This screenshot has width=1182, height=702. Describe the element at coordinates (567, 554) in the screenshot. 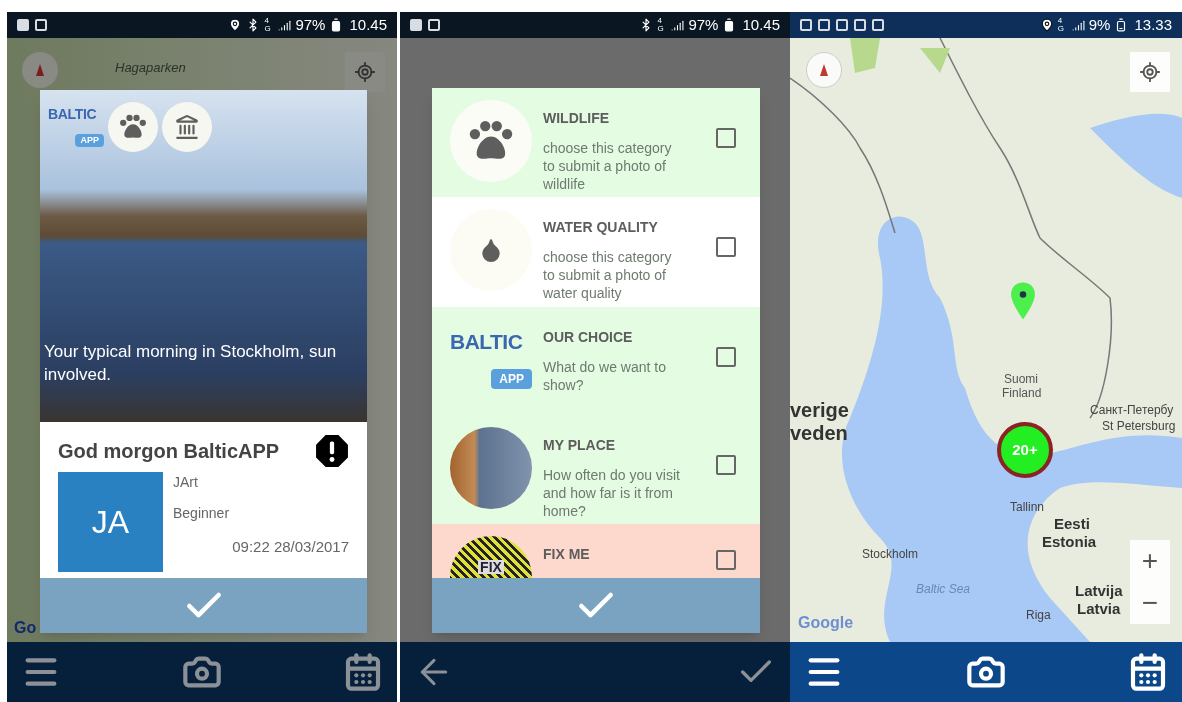

I see `category-title: FIX ME` at that location.